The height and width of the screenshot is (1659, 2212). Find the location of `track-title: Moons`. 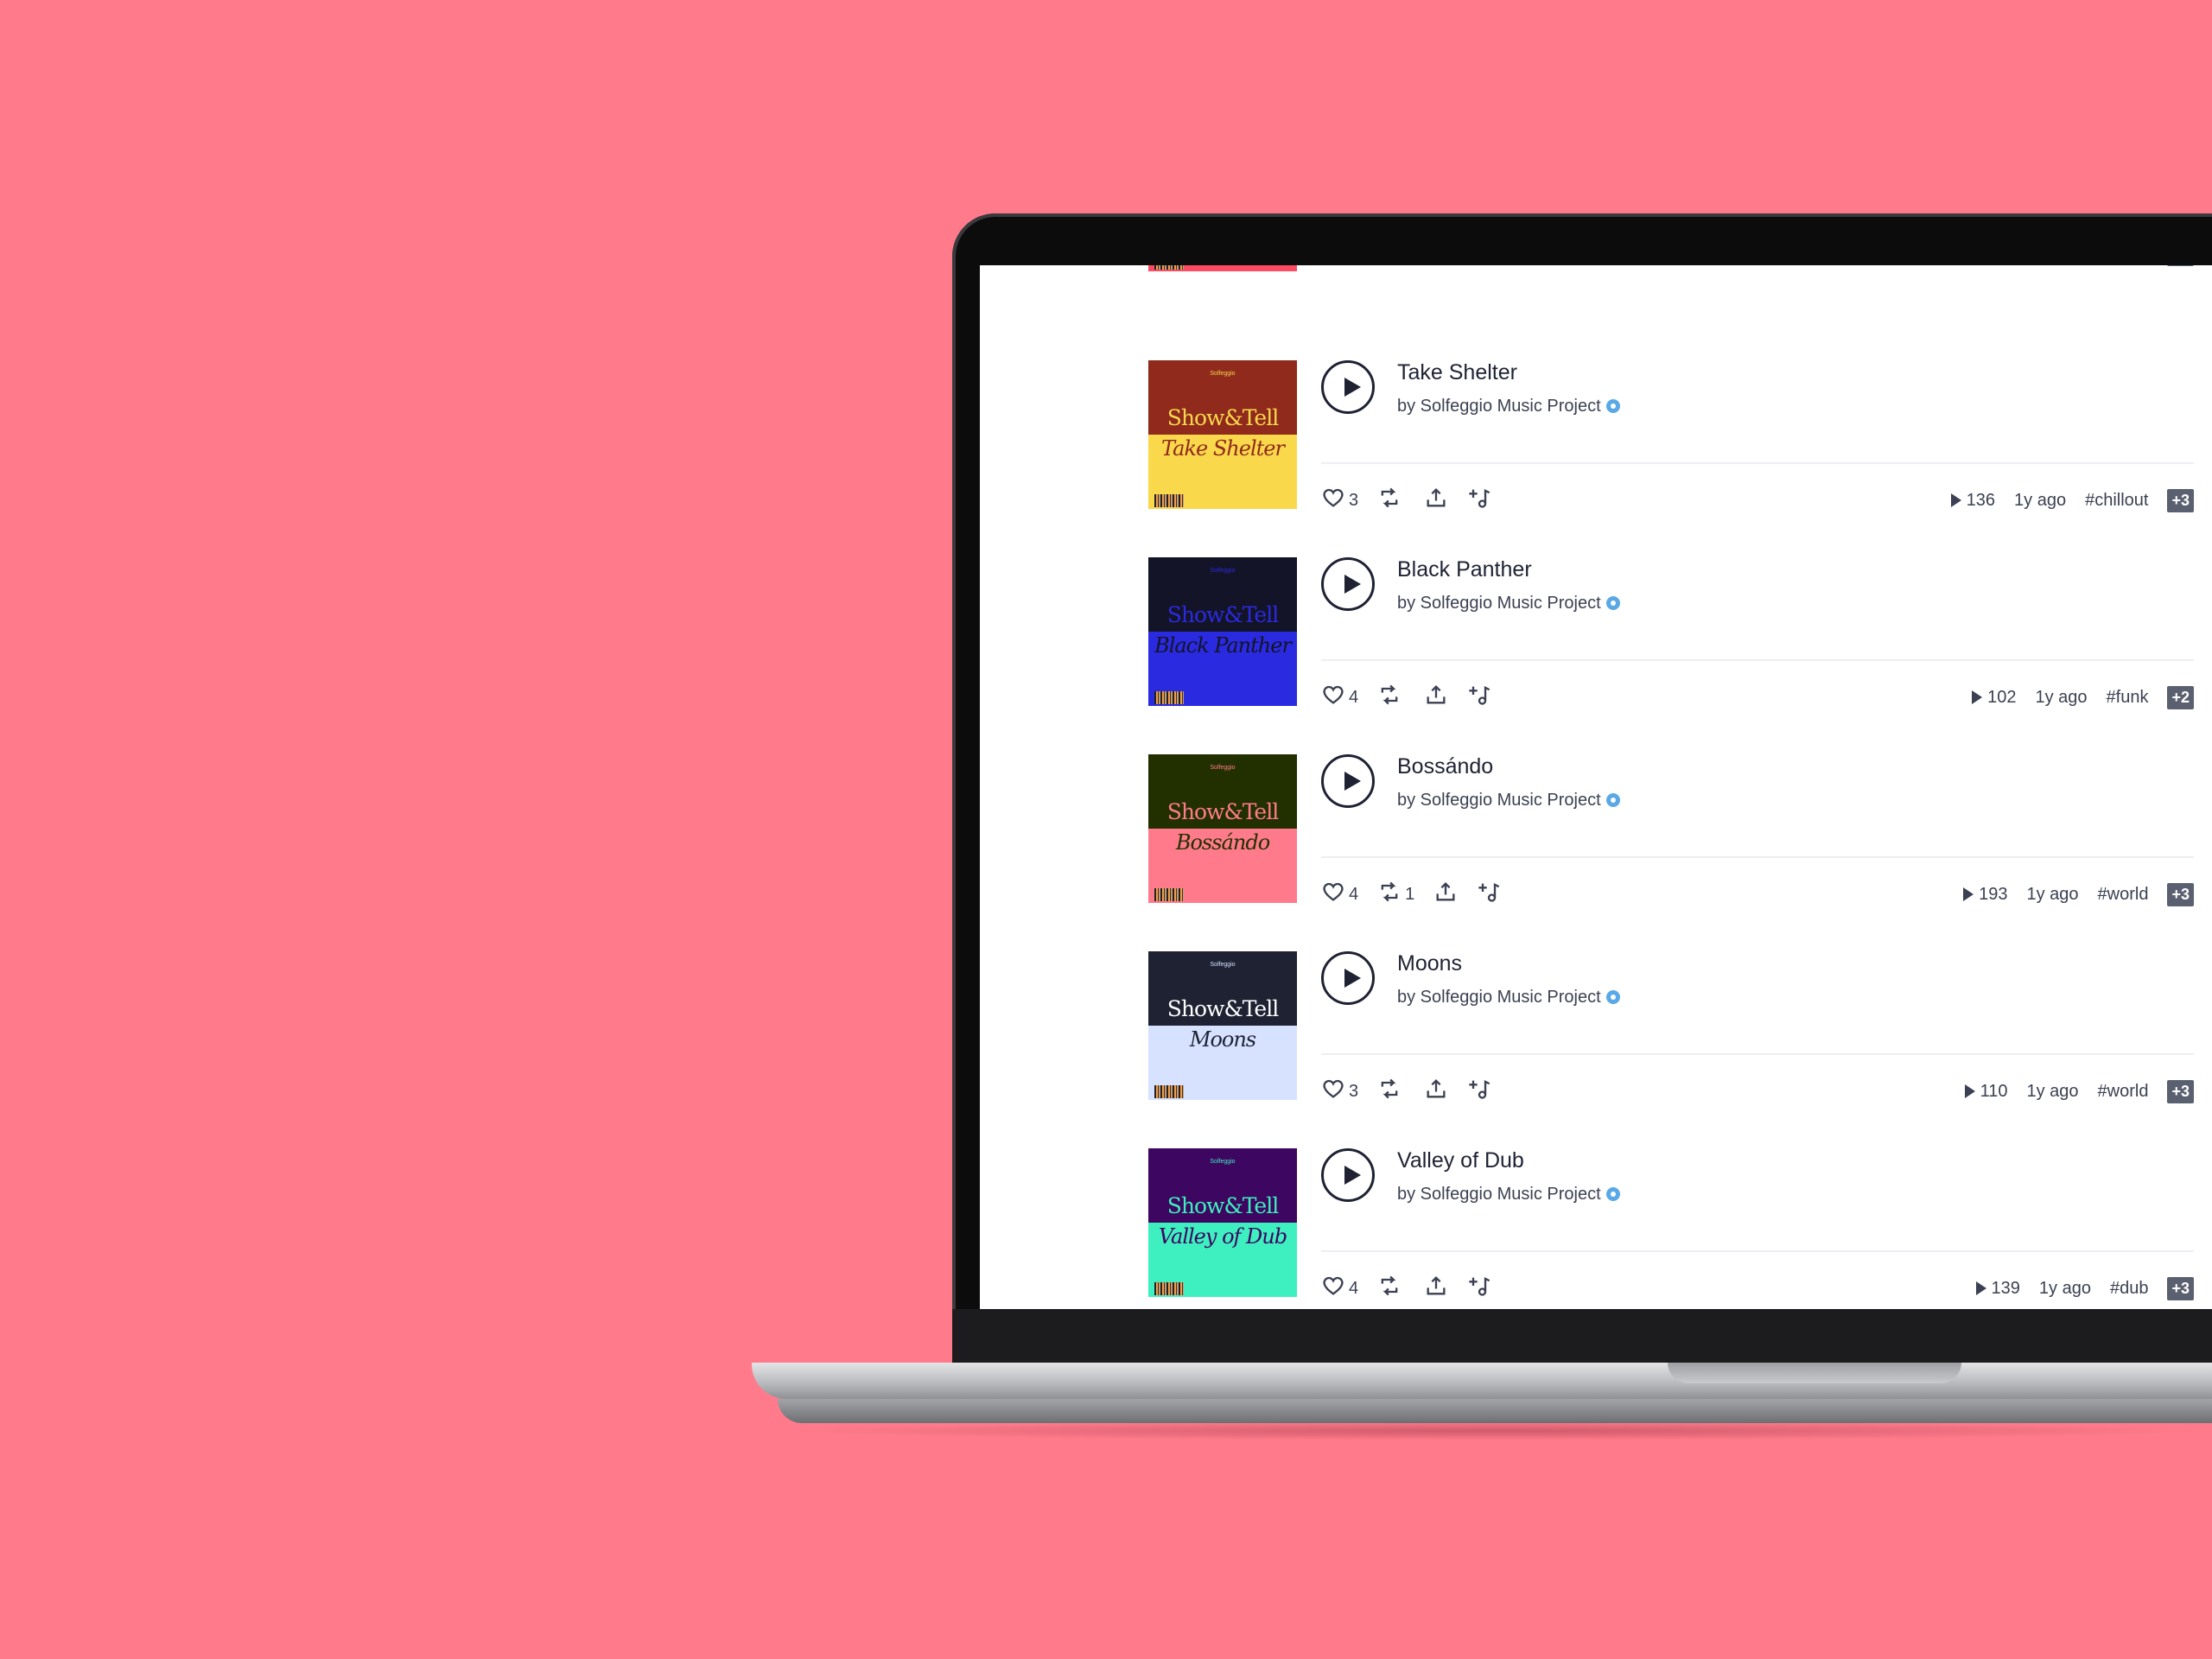

track-title: Moons is located at coordinates (1429, 963).